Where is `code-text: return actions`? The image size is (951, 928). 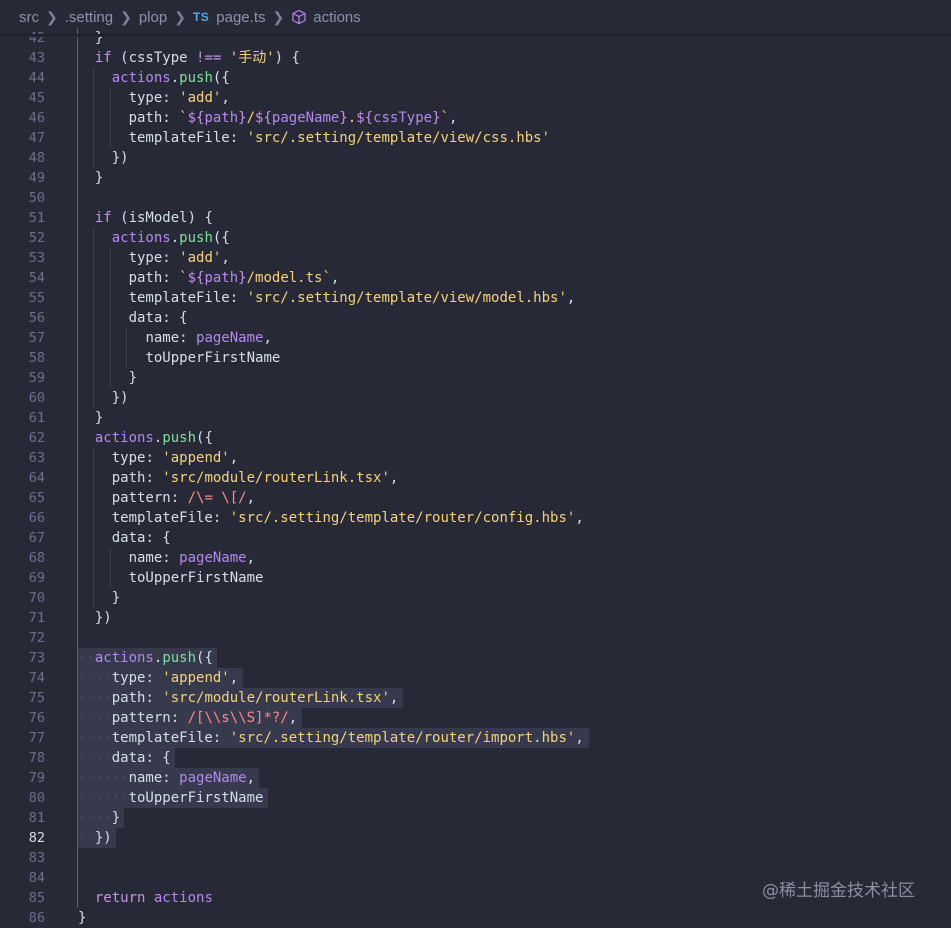 code-text: return actions is located at coordinates (145, 898).